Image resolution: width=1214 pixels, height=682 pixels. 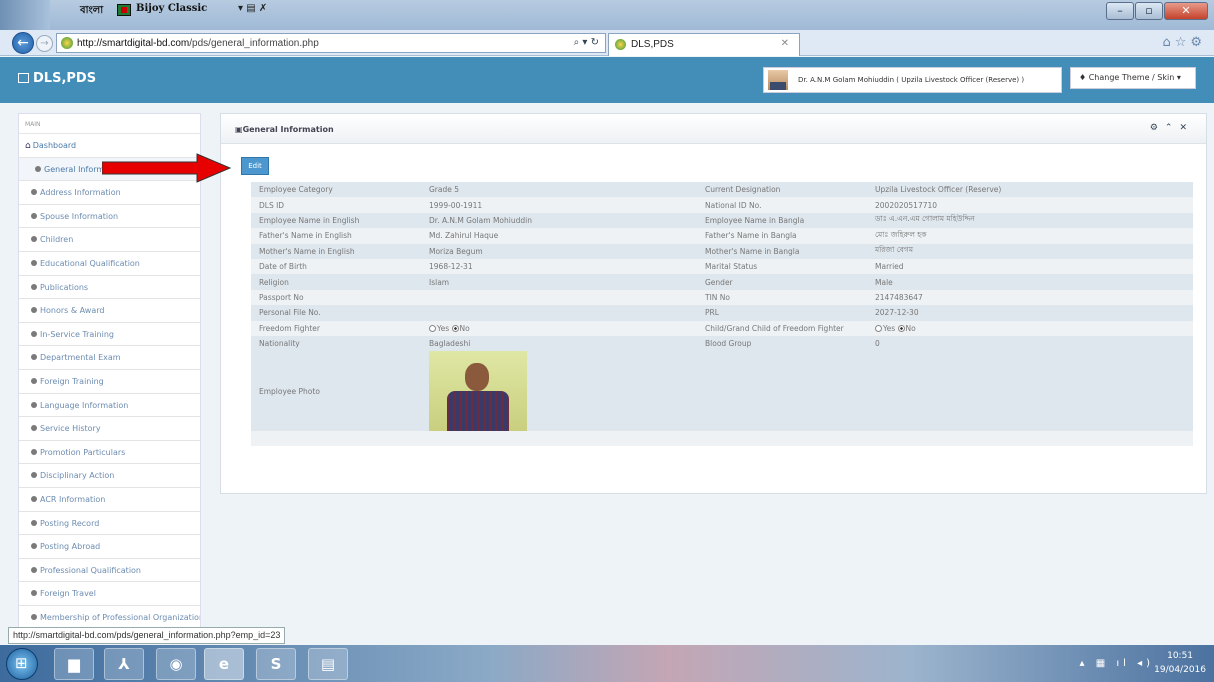 I want to click on field-value: 2147483647, so click(x=1030, y=297).